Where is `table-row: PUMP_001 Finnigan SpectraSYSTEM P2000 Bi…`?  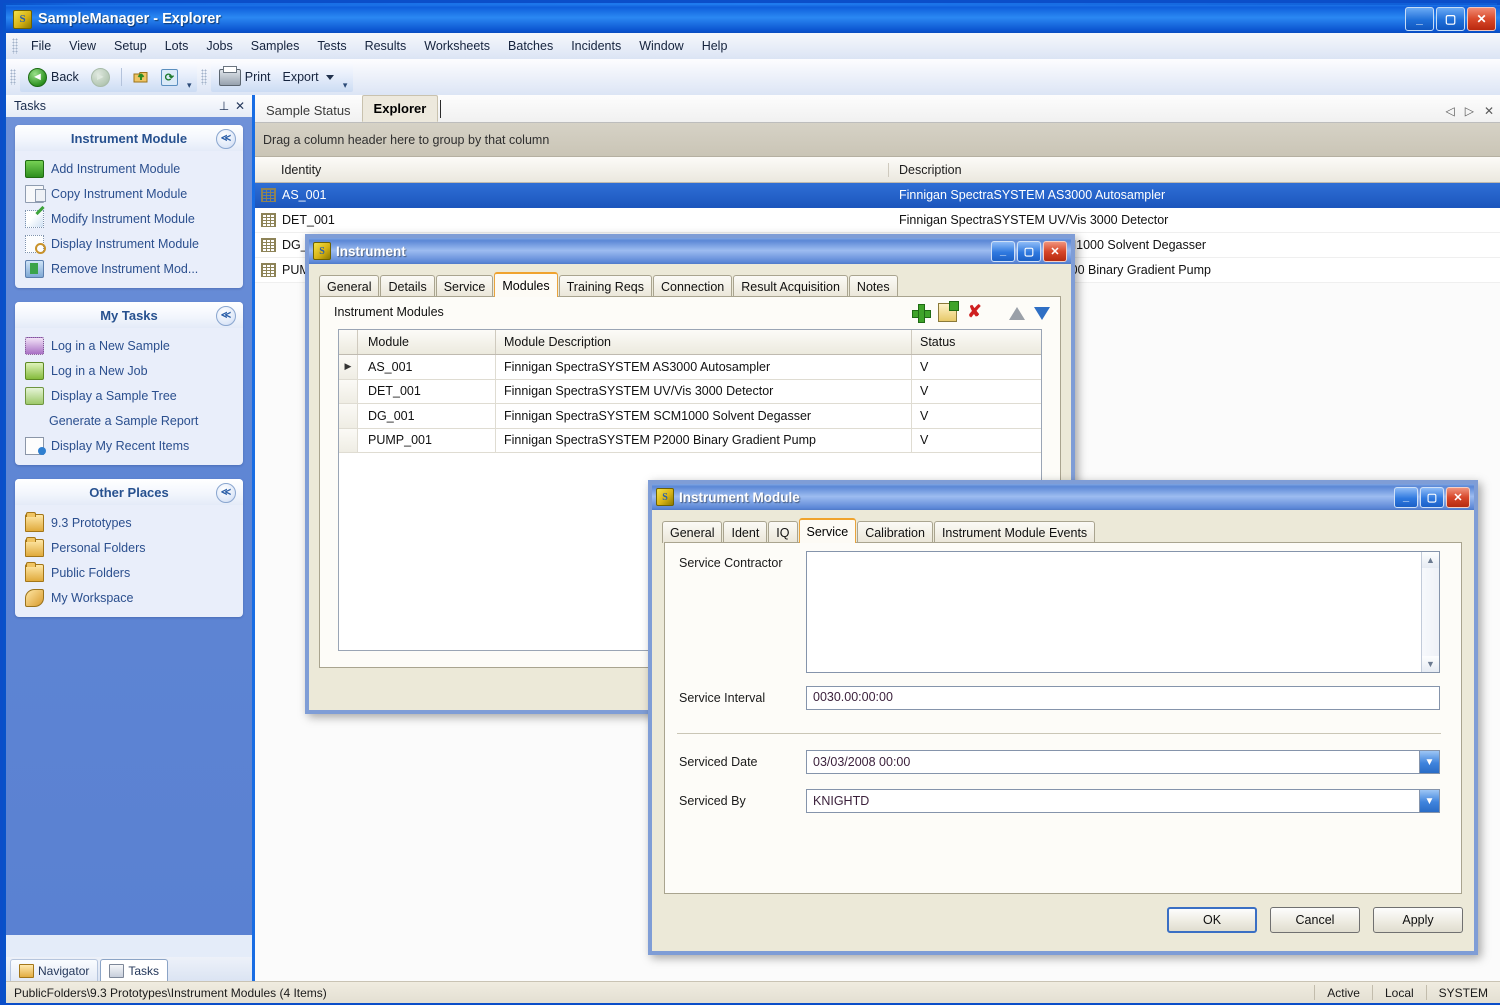 table-row: PUMP_001 Finnigan SpectraSYSTEM P2000 Bi… is located at coordinates (690, 440).